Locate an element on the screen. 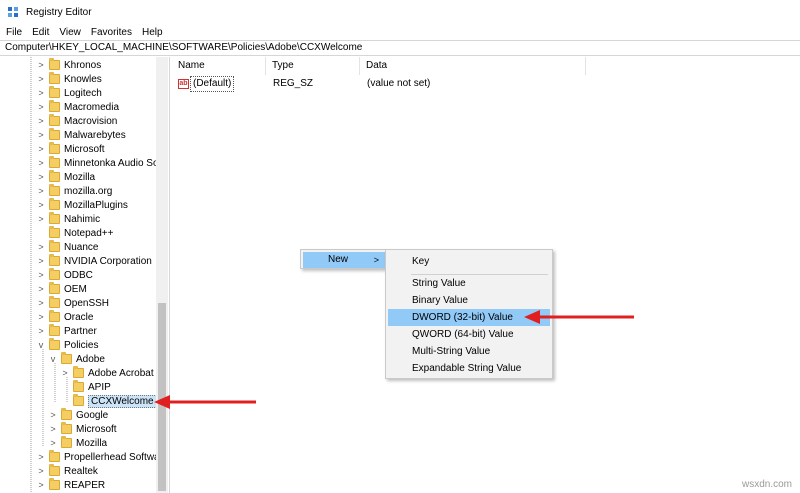 This screenshot has width=800, height=493. tree-item: > Adobe Acrobat is located at coordinates (107, 373).